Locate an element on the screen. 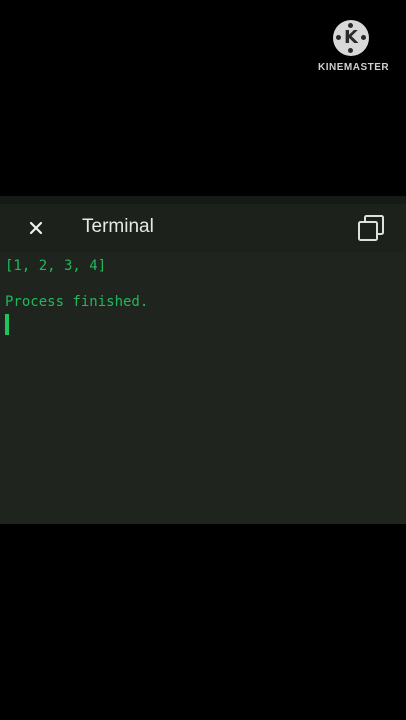  copy-icon is located at coordinates (371, 228).